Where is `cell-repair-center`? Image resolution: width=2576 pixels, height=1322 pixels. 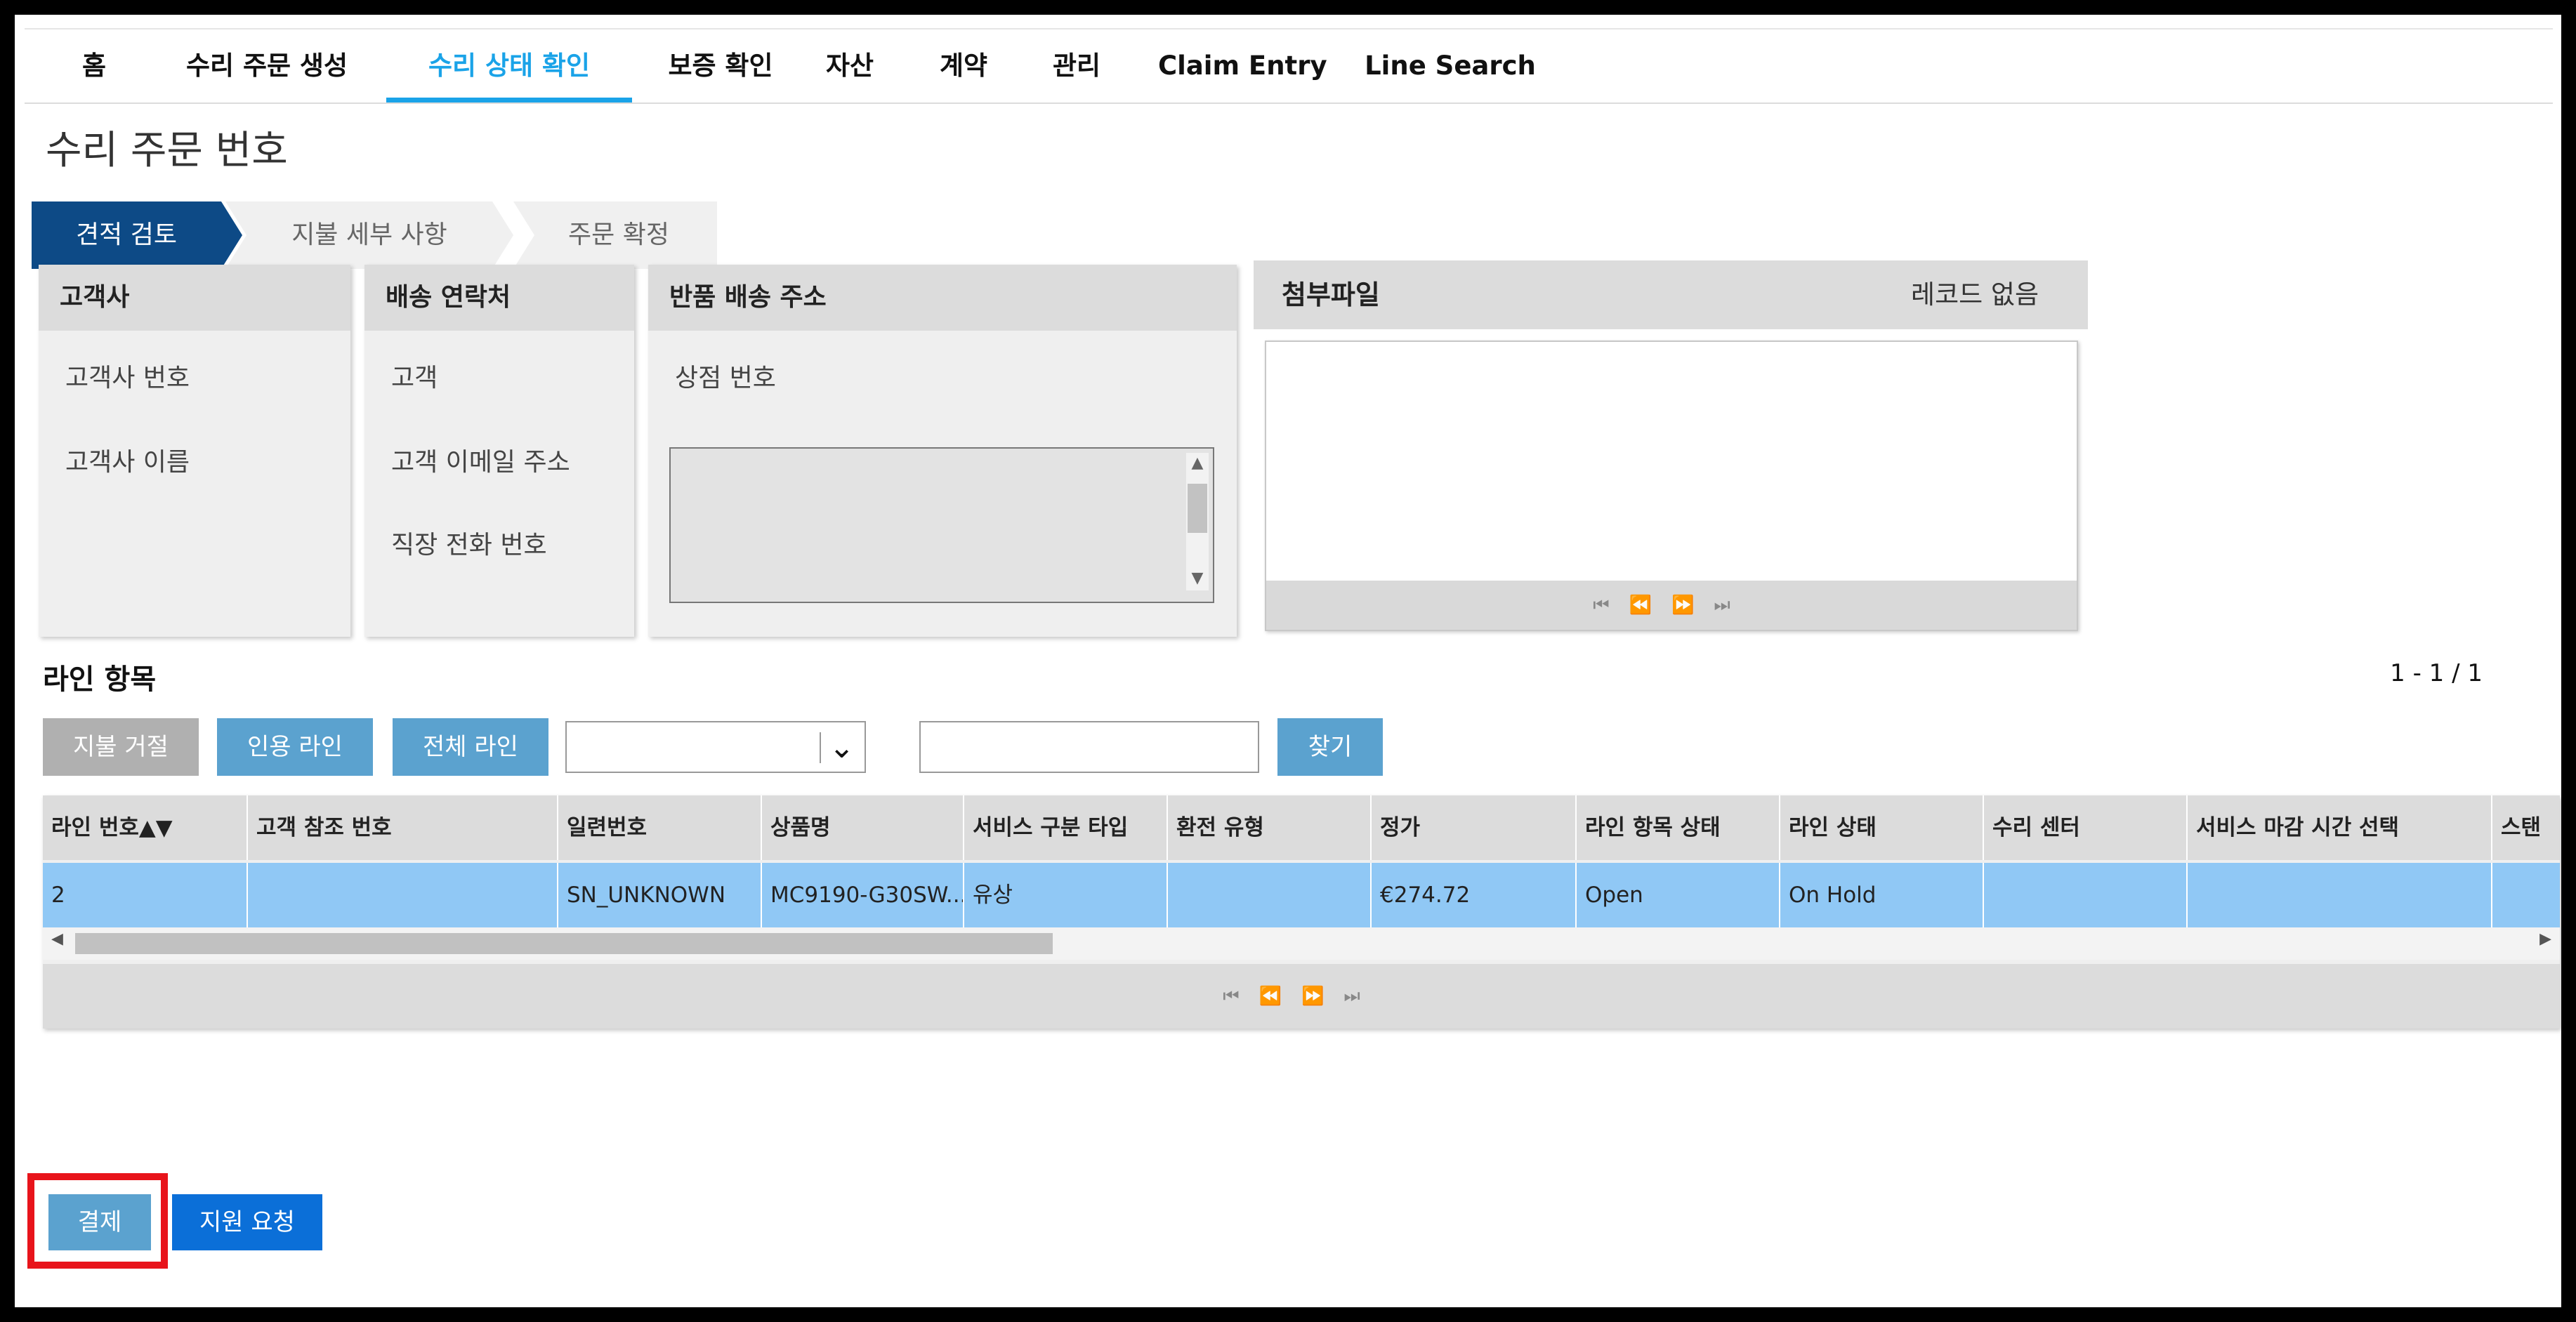
cell-repair-center is located at coordinates (2086, 895).